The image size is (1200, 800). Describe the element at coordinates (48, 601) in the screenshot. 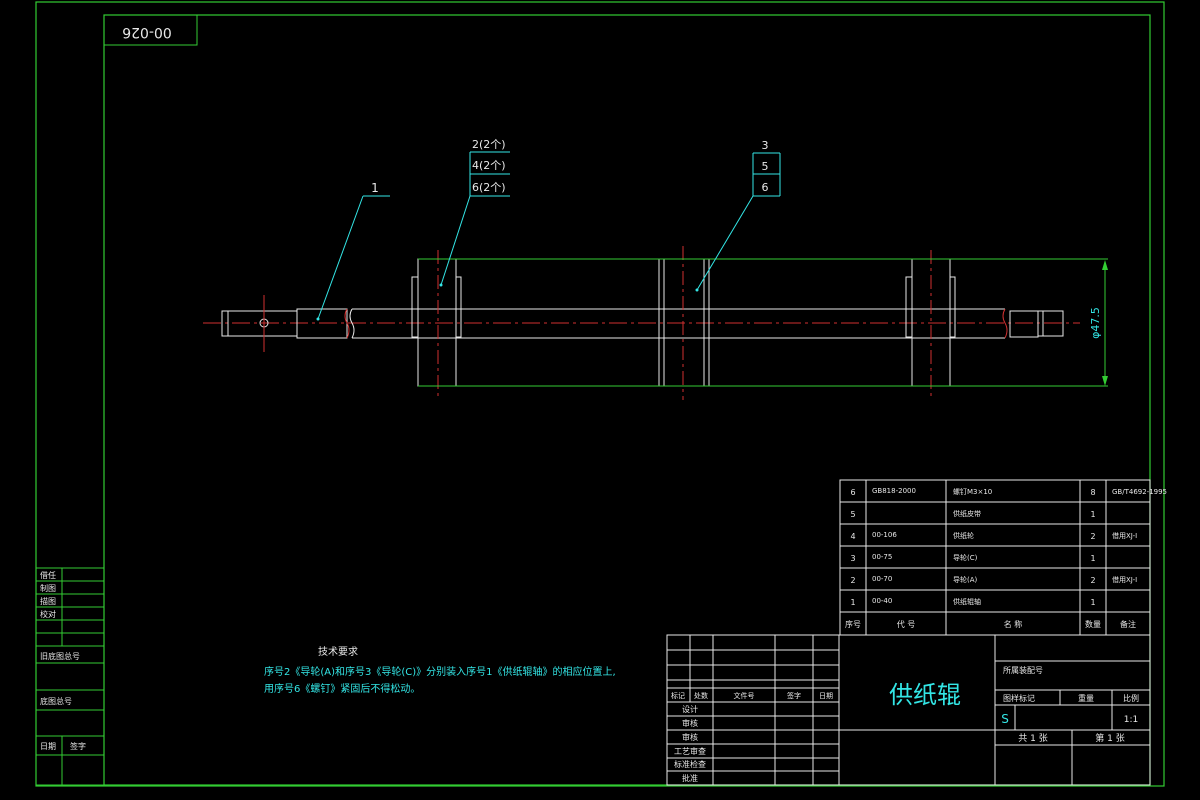

I see `strip-r3: 描图` at that location.